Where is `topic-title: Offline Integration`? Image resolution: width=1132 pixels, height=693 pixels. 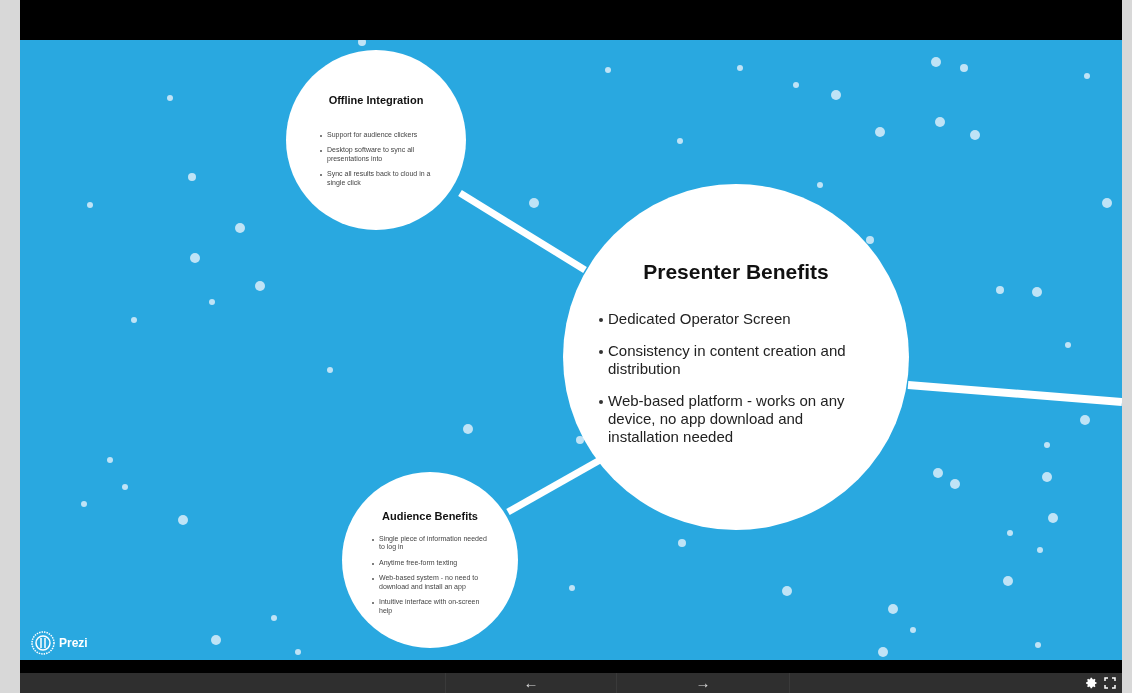
topic-title: Offline Integration is located at coordinates (376, 100).